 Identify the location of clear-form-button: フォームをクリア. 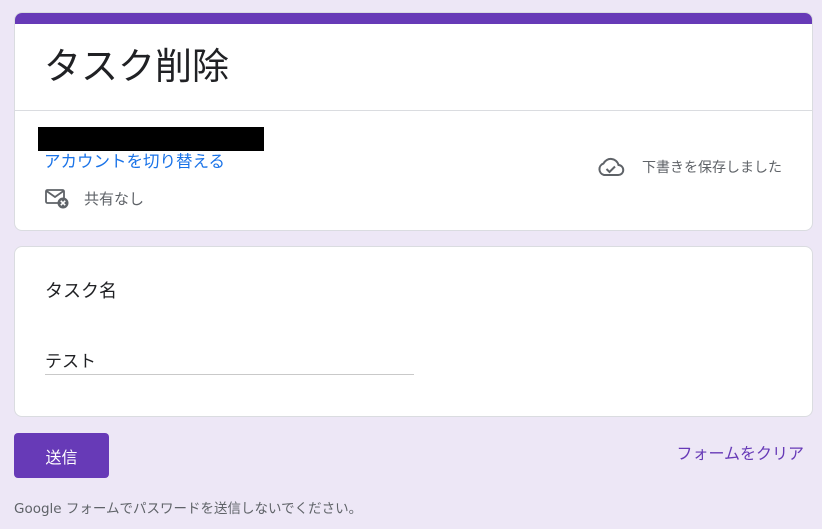
(740, 454).